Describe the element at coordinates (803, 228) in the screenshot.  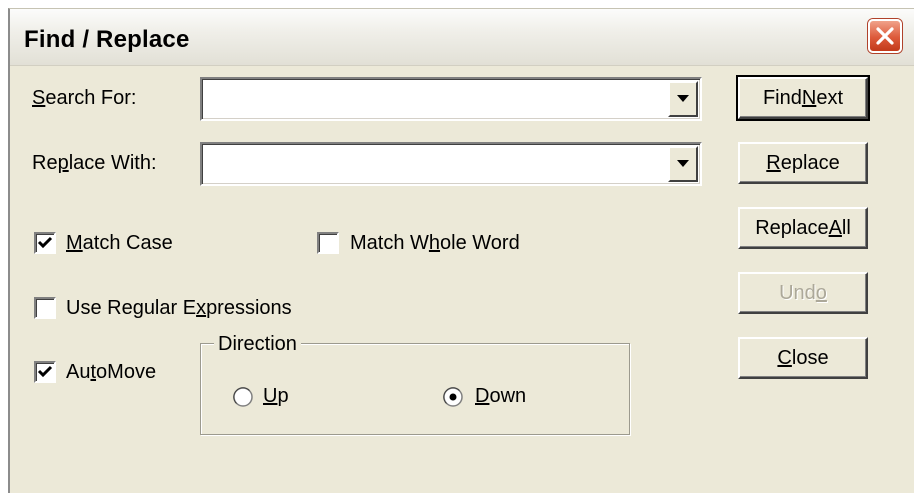
I see `replace-all-button: Replace All` at that location.